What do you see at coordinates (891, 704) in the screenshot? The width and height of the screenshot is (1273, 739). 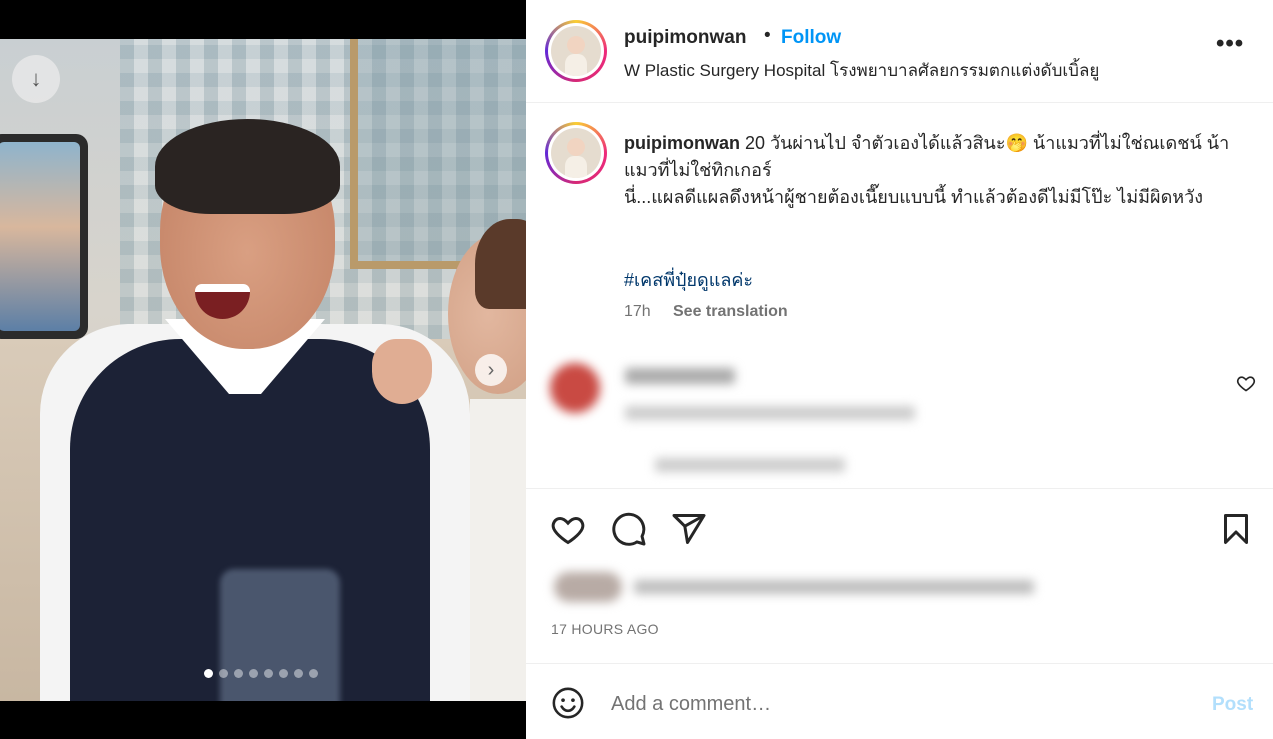 I see `comment-input` at bounding box center [891, 704].